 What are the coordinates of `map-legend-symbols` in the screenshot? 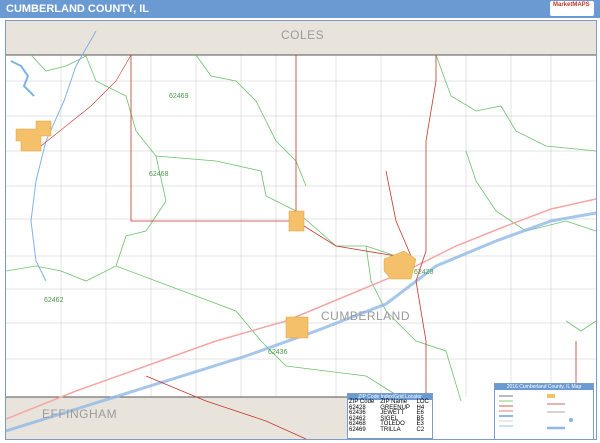 It's located at (536, 412).